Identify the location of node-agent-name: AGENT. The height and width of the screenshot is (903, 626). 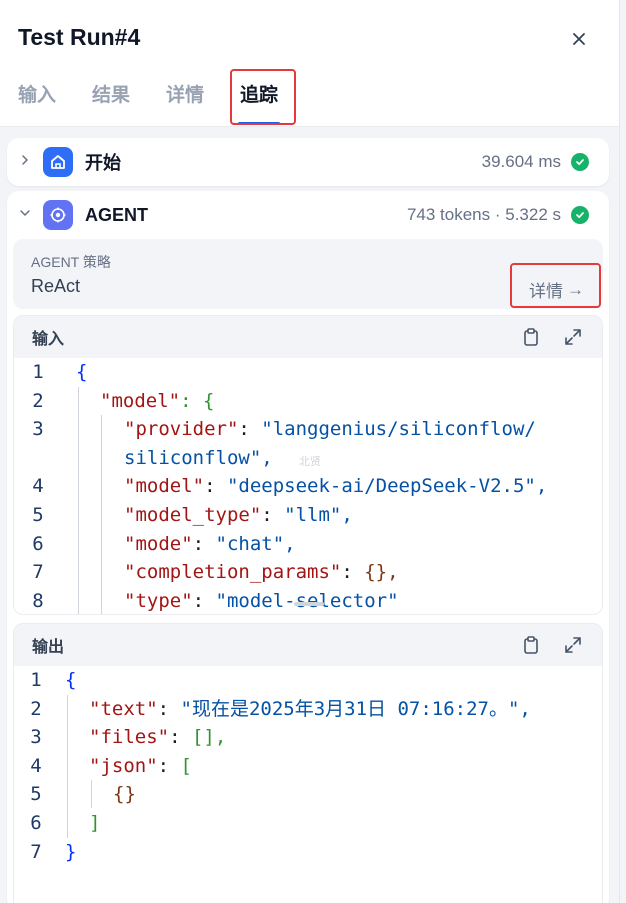
(116, 214).